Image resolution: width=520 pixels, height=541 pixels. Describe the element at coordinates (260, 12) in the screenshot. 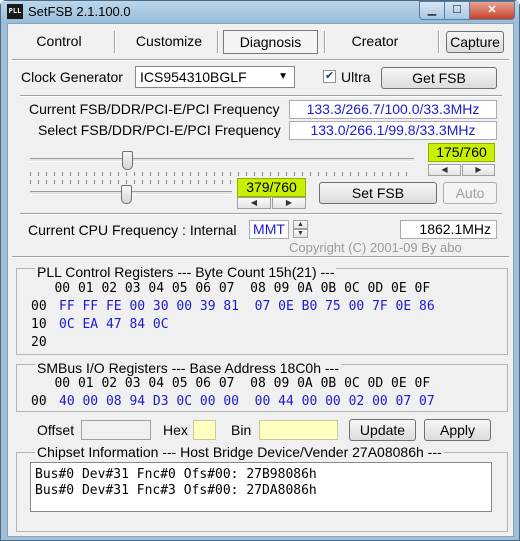

I see `title-bar: PLL SetFSB 2.1.100.0 ▁ ☐ ✕` at that location.